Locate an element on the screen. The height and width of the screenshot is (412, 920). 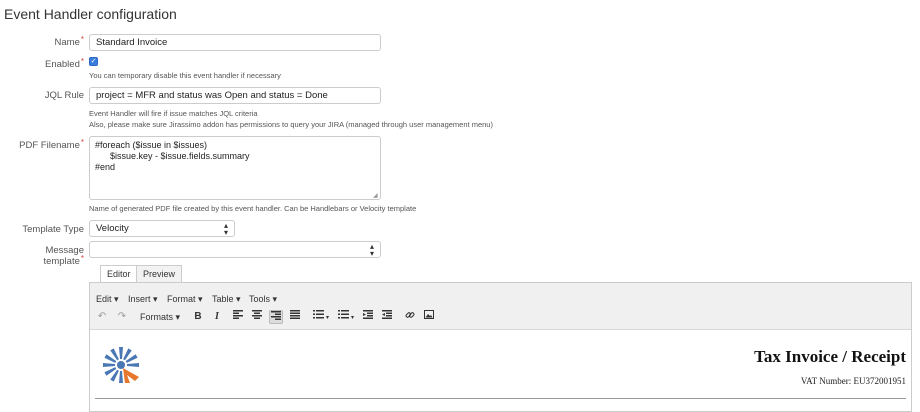
company-logo is located at coordinates (121, 365).